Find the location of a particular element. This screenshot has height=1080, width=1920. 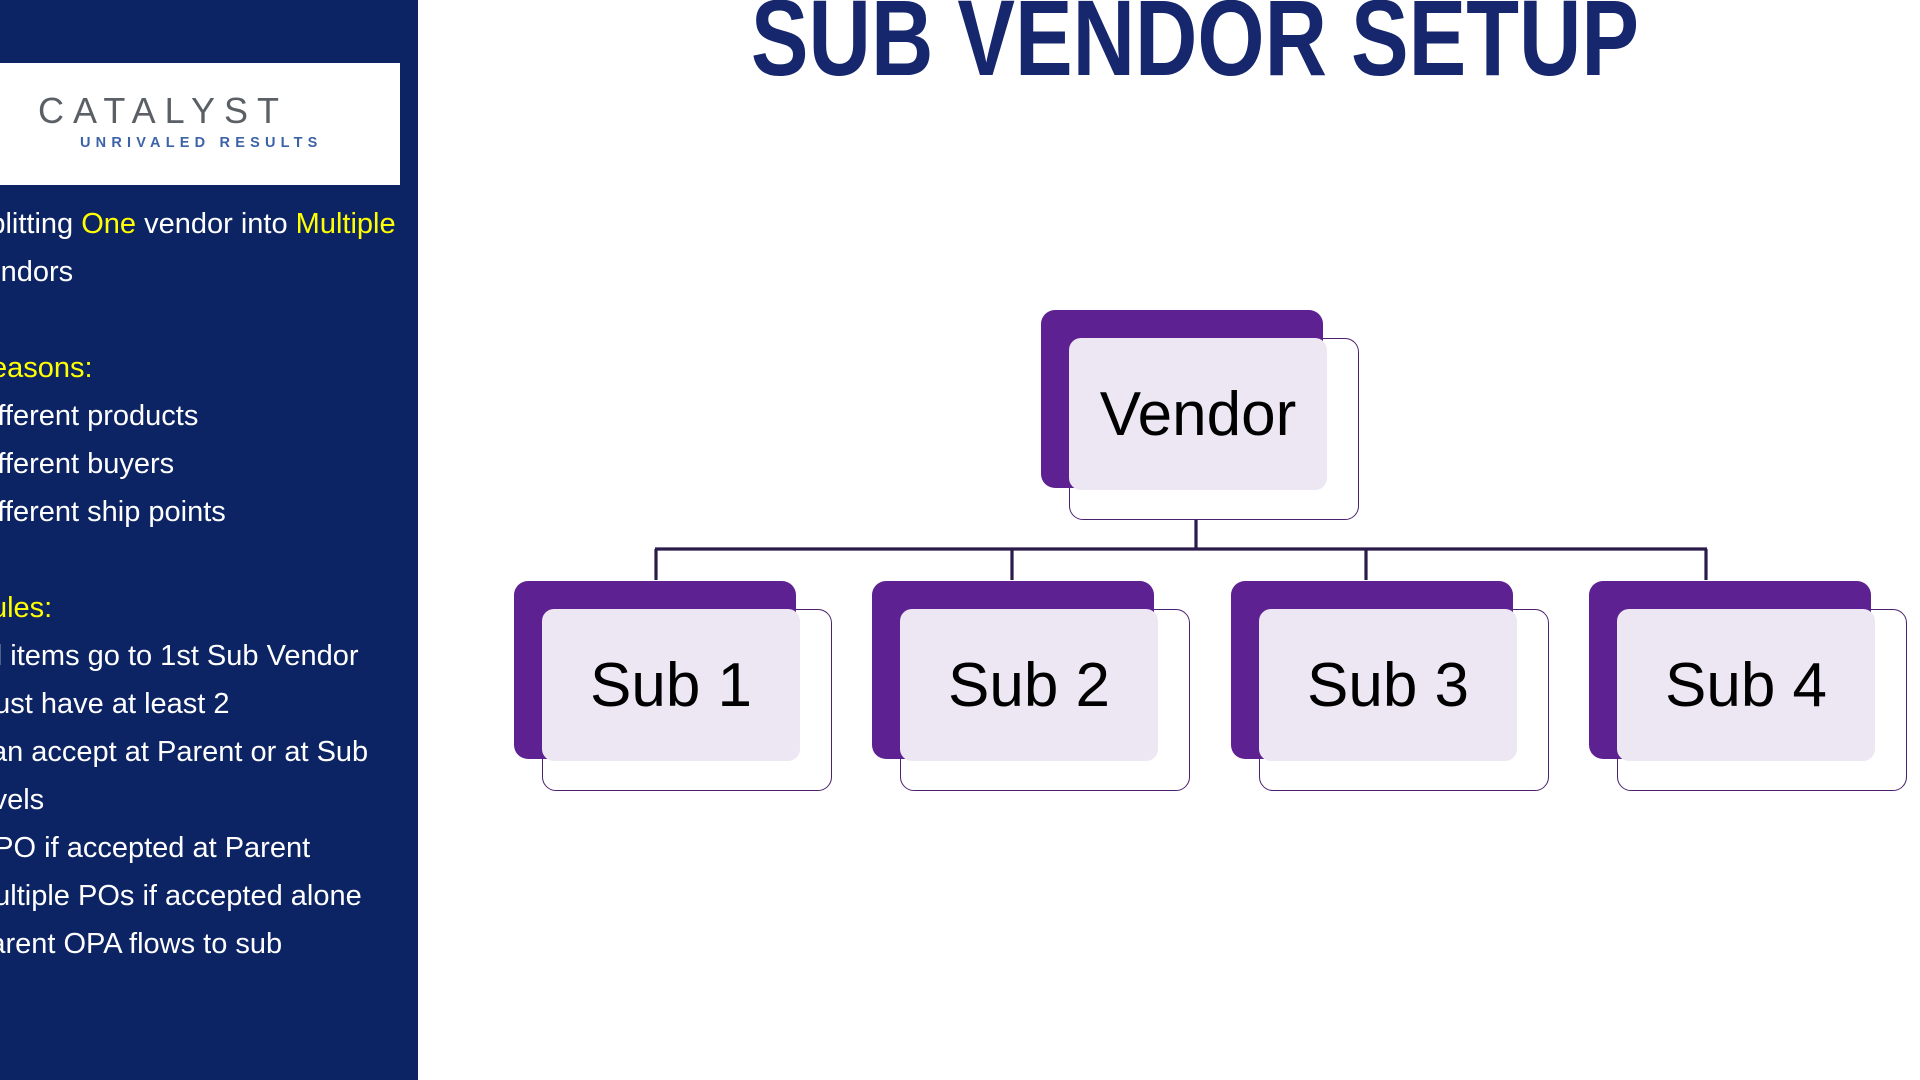

node-sub-1-label: Sub 1 is located at coordinates (671, 685).